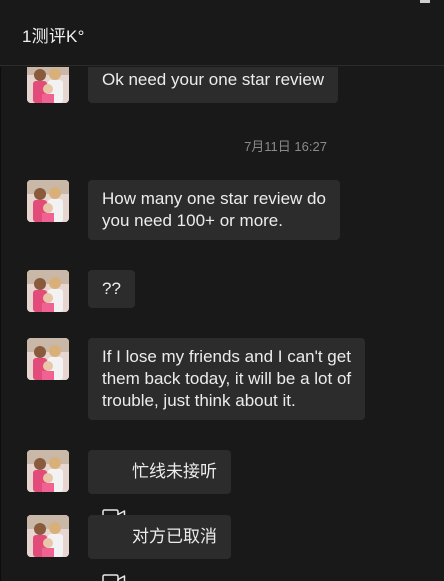  Describe the element at coordinates (111, 289) in the screenshot. I see `message-bubble: ??` at that location.